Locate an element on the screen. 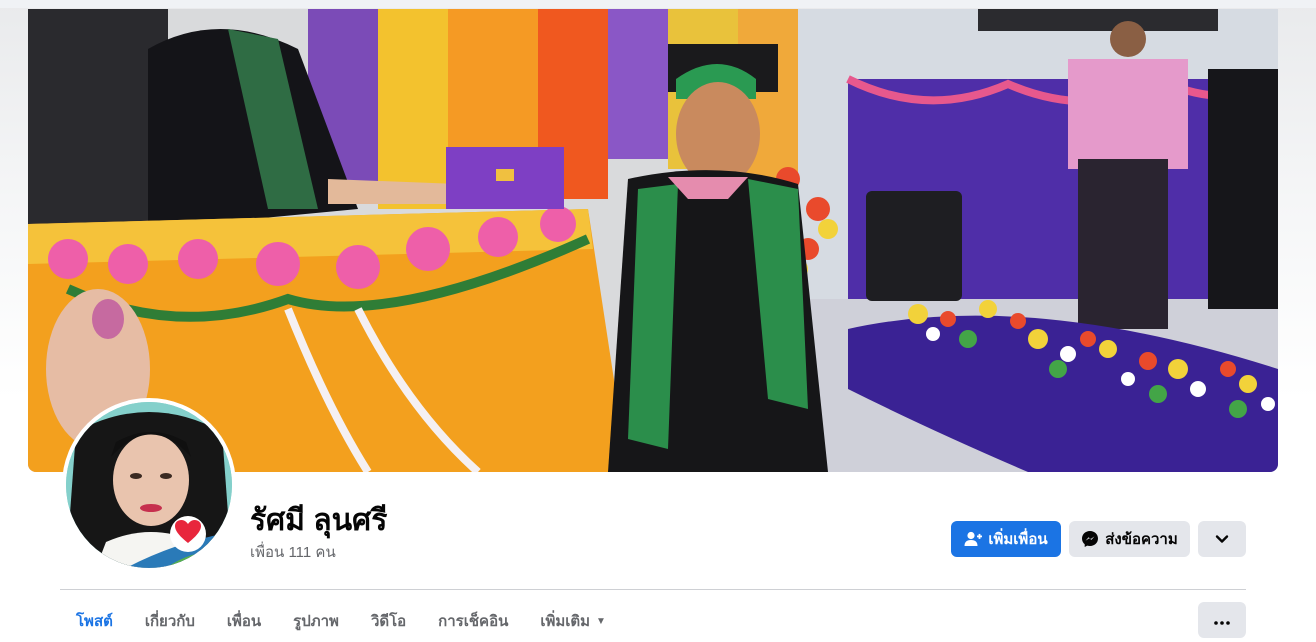  profile-avatar is located at coordinates (149, 485).